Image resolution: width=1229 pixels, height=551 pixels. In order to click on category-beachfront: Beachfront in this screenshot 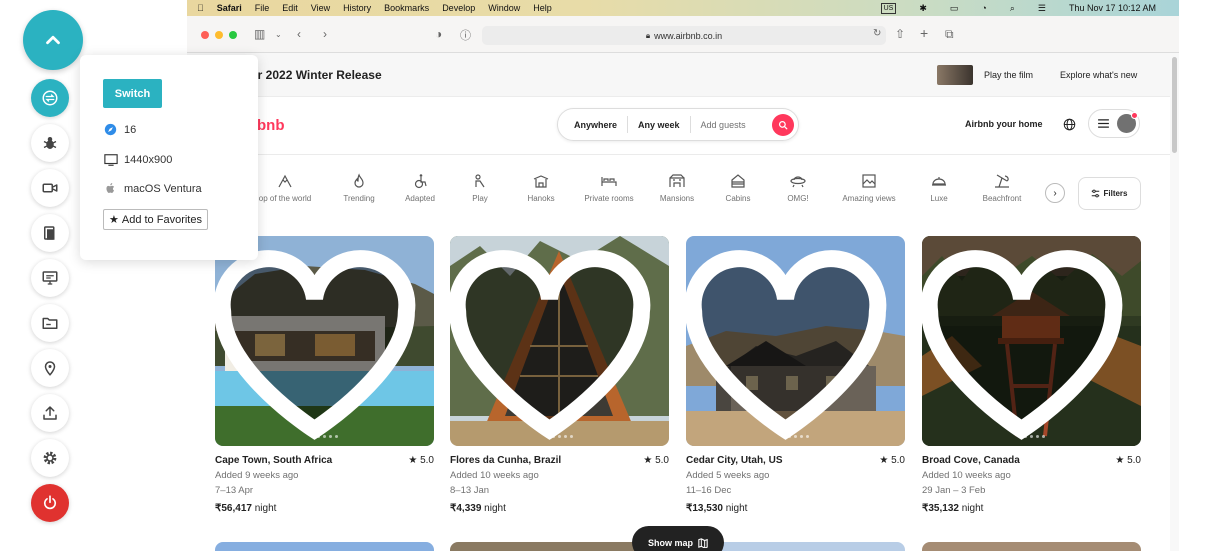, I will do `click(1002, 188)`.